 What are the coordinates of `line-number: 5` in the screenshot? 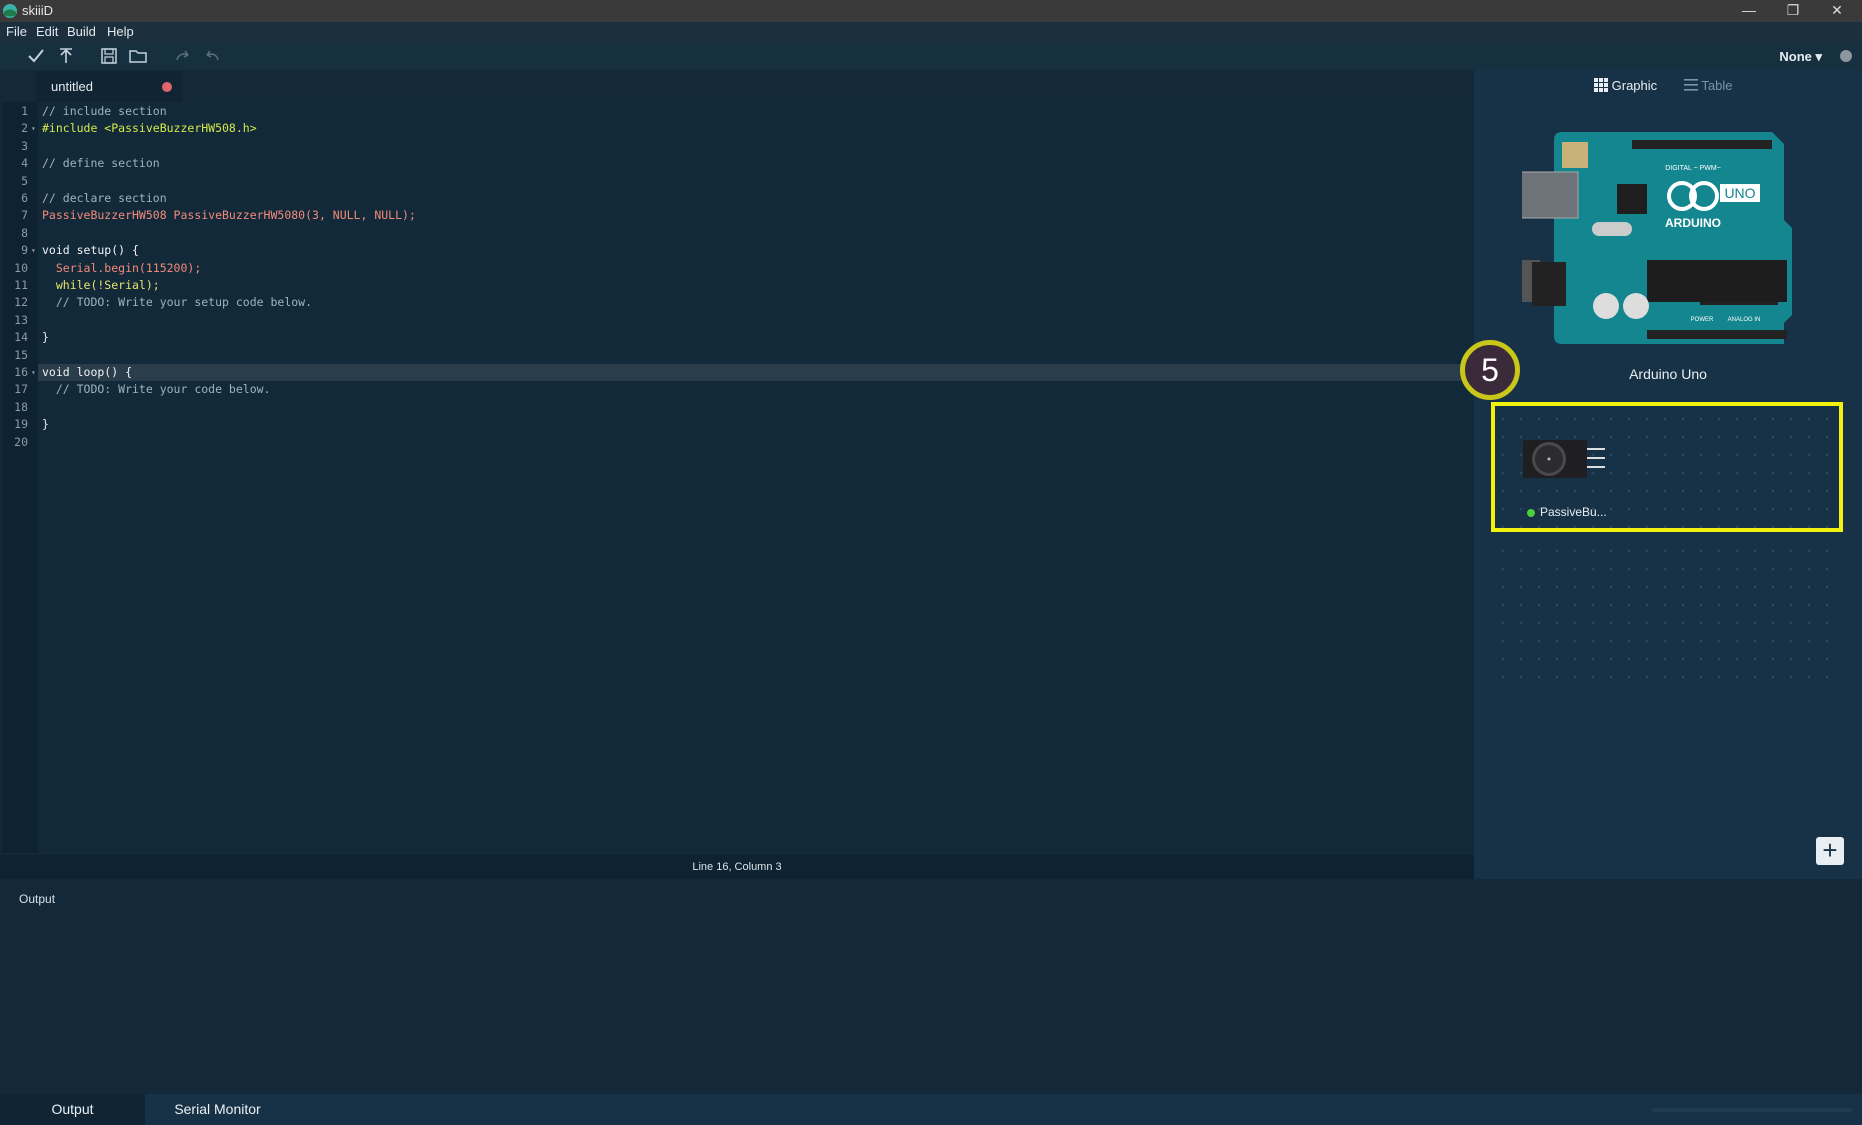 It's located at (24, 180).